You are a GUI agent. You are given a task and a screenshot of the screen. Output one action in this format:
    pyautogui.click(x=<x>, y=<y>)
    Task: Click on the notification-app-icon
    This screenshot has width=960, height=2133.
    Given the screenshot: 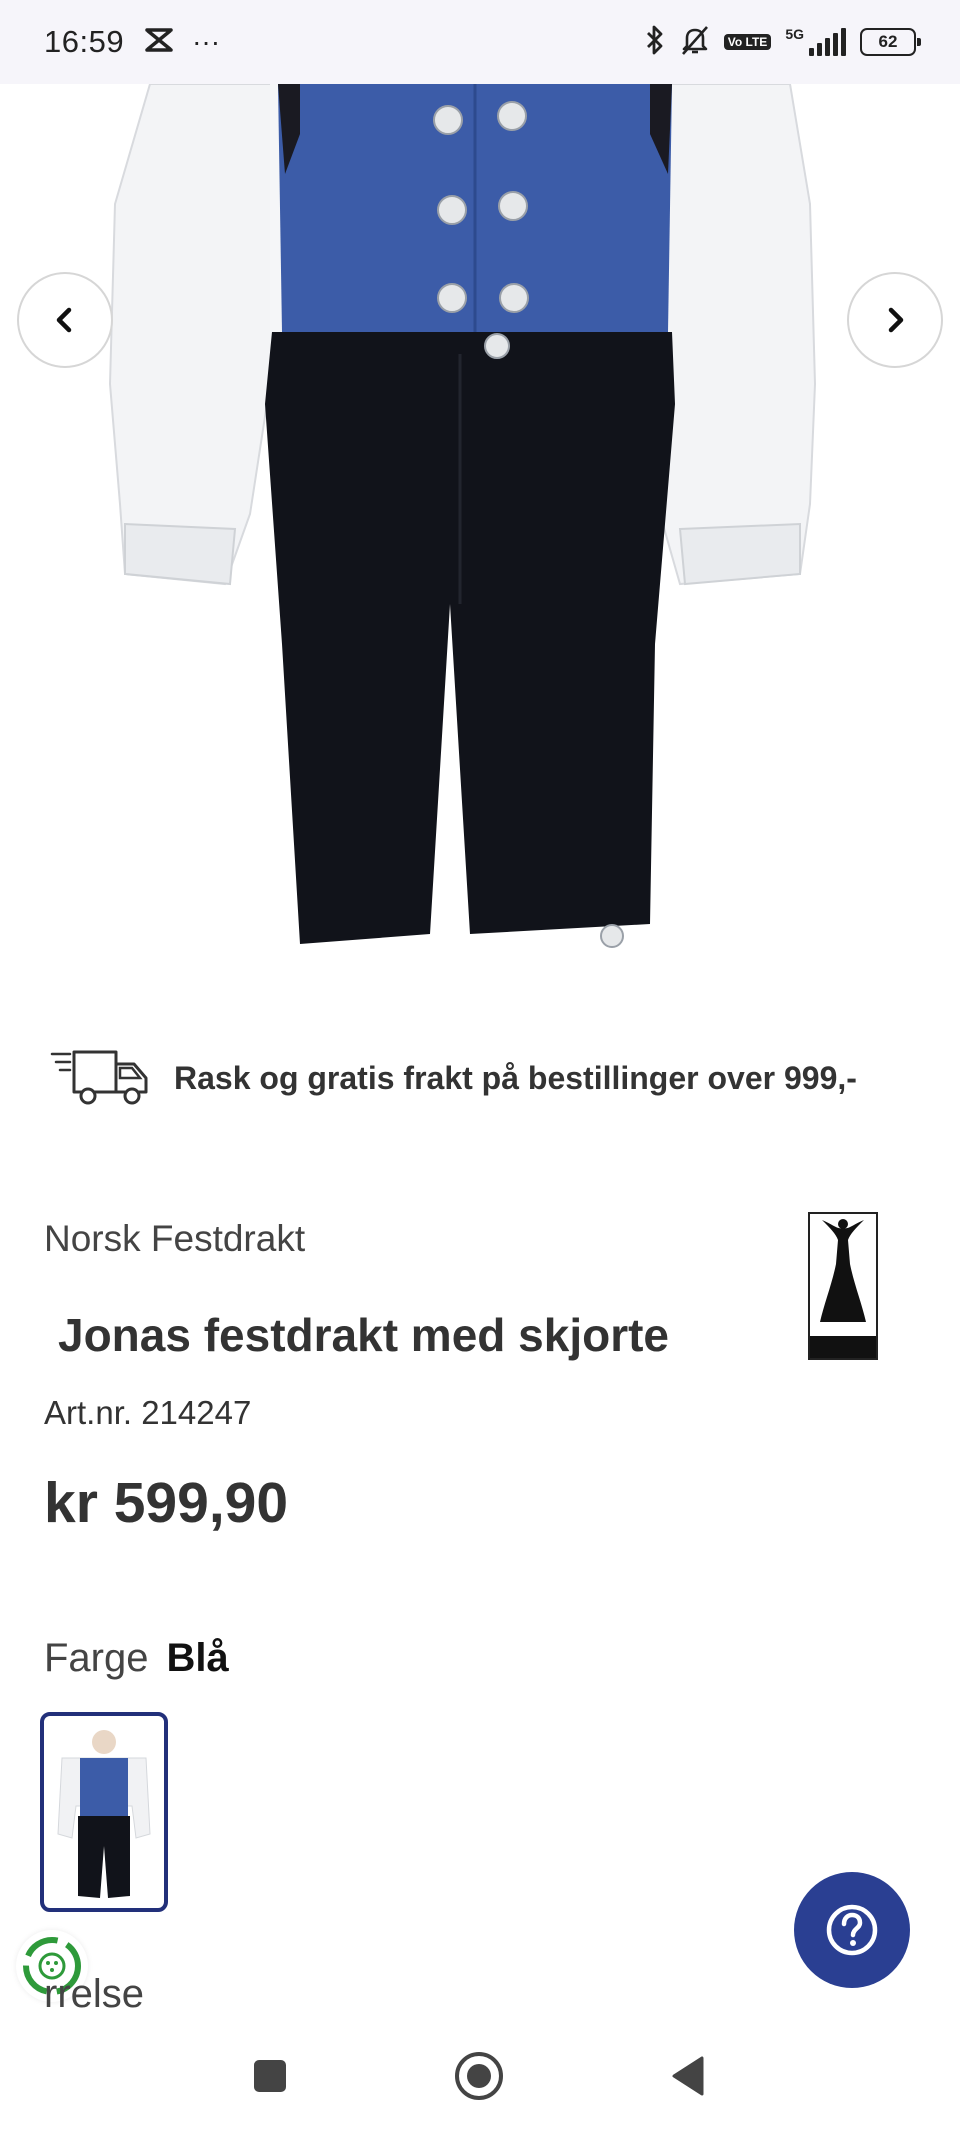 What is the action you would take?
    pyautogui.click(x=159, y=42)
    